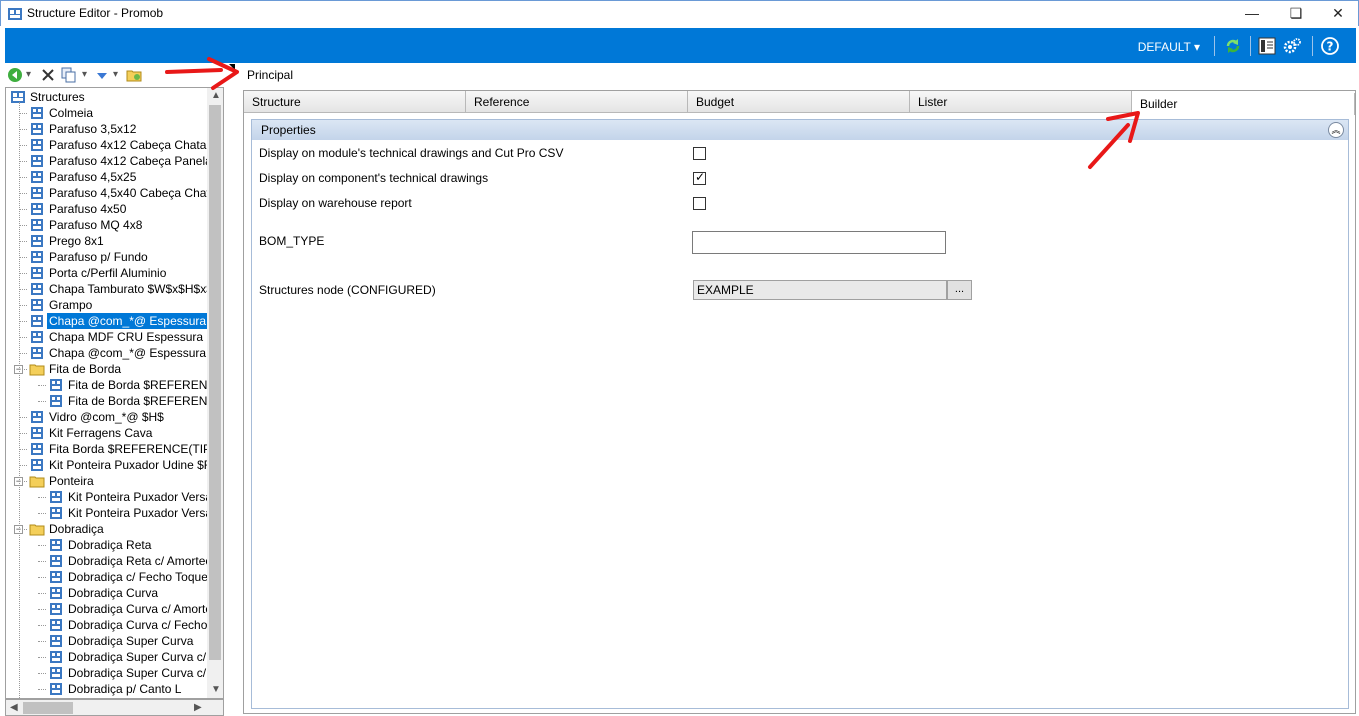 The image size is (1359, 716). What do you see at coordinates (1296, 13) in the screenshot?
I see `restore-icon: ❏` at bounding box center [1296, 13].